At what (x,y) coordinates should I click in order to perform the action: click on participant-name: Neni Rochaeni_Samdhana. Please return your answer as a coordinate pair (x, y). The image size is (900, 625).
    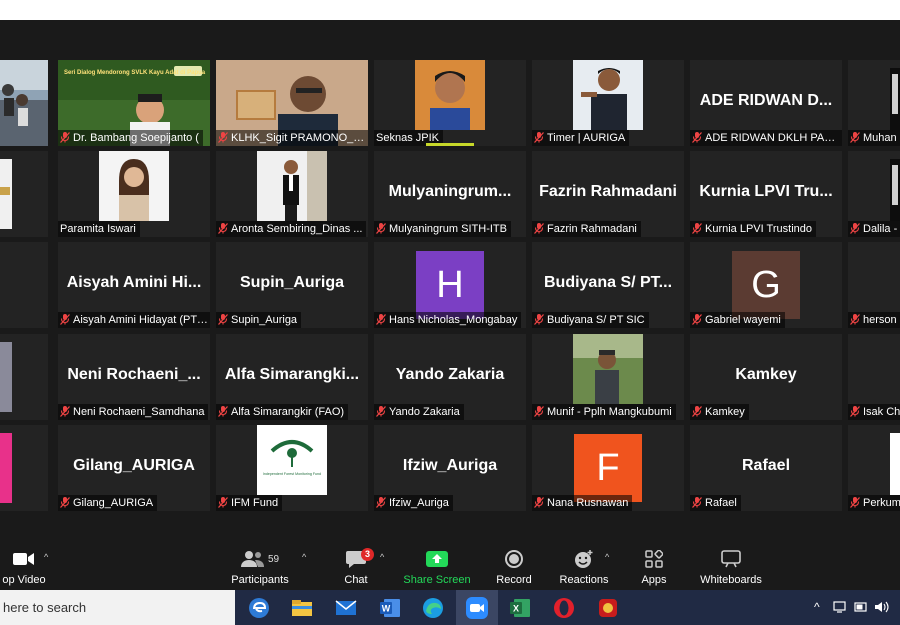
    Looking at the image, I should click on (139, 412).